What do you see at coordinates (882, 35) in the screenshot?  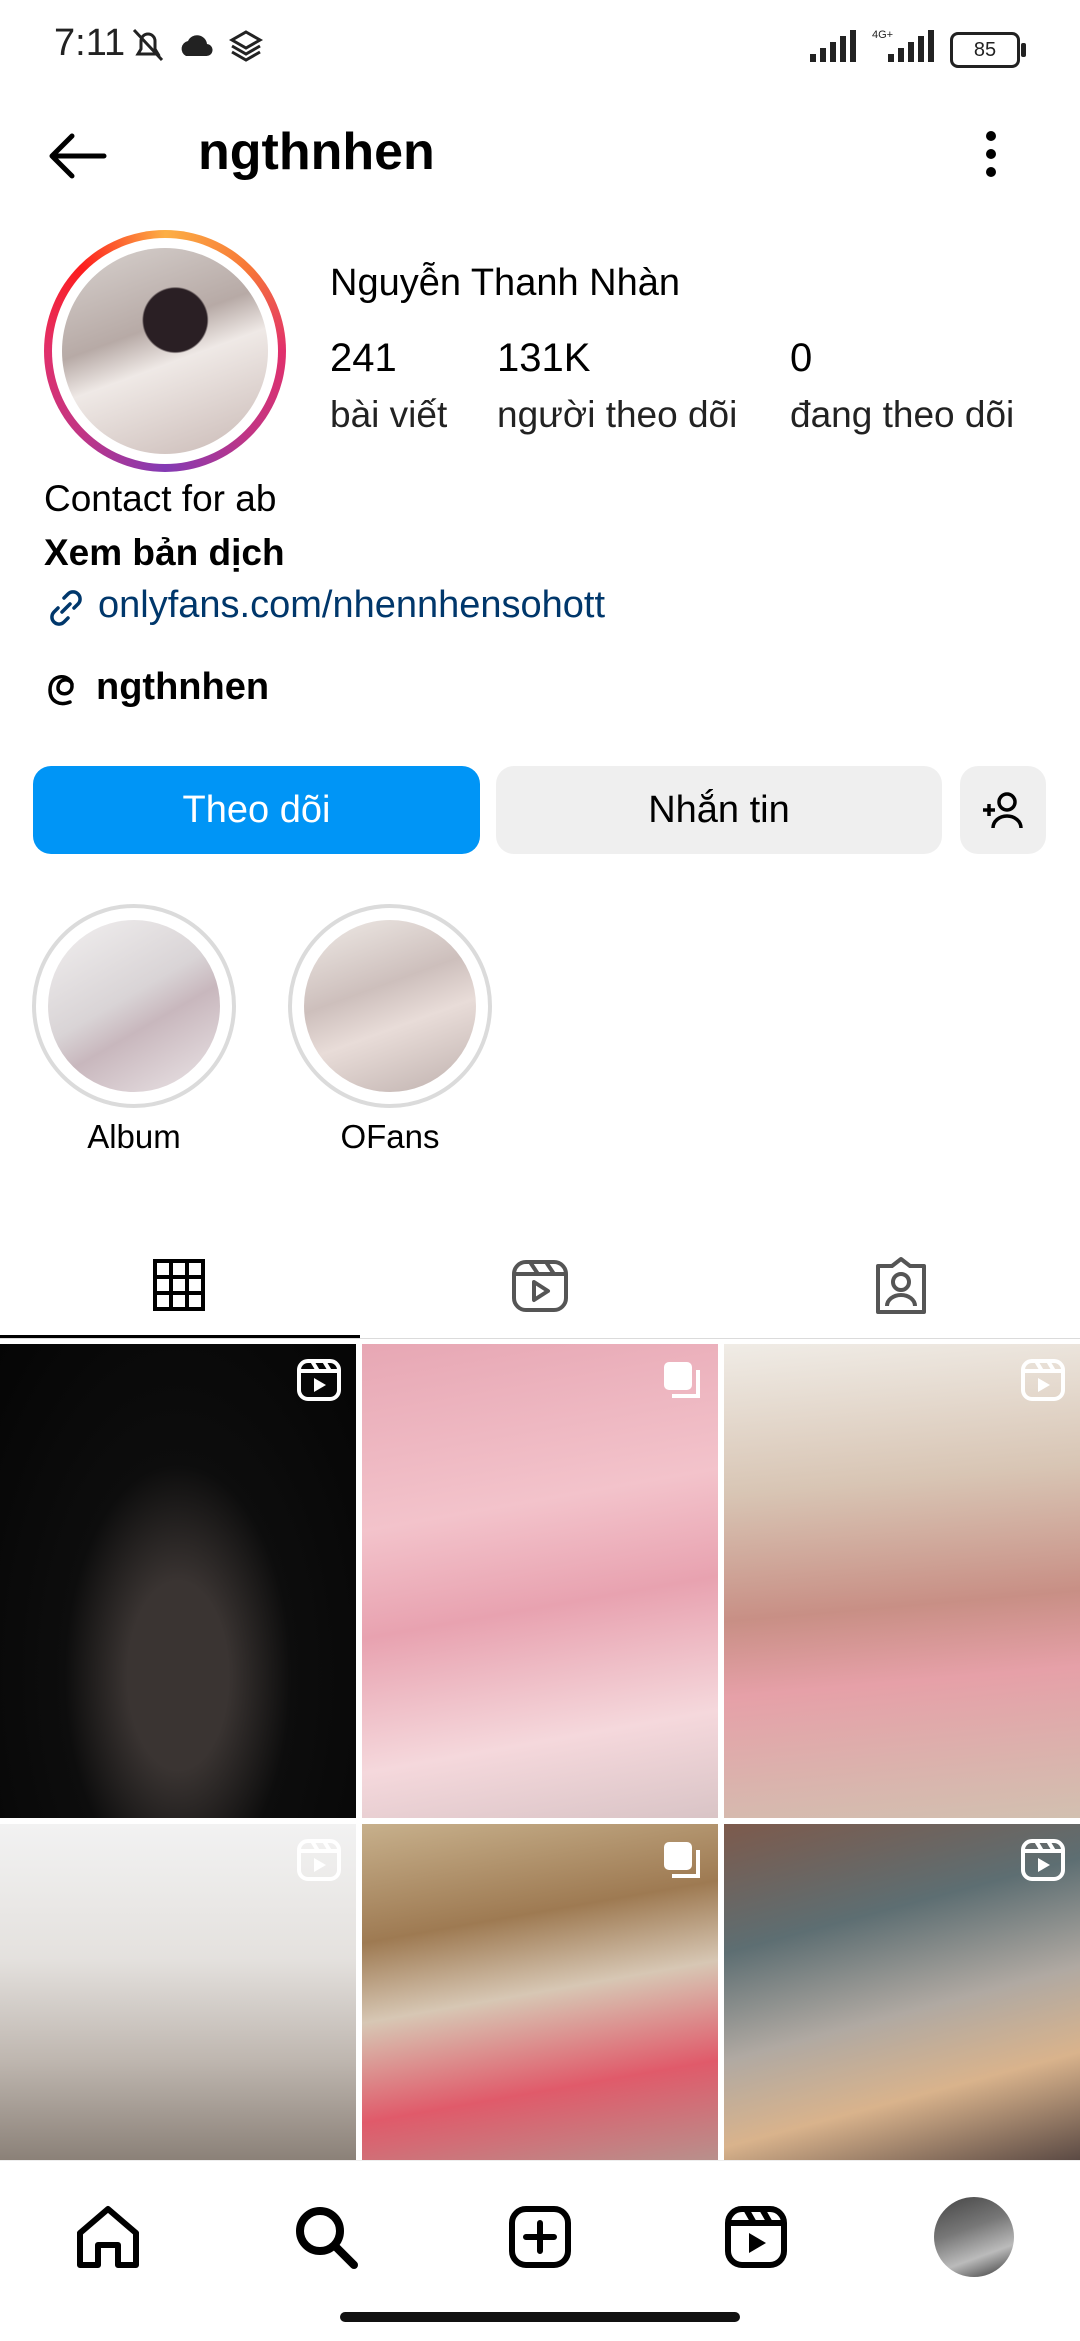 I see `svg-text: 4G+` at bounding box center [882, 35].